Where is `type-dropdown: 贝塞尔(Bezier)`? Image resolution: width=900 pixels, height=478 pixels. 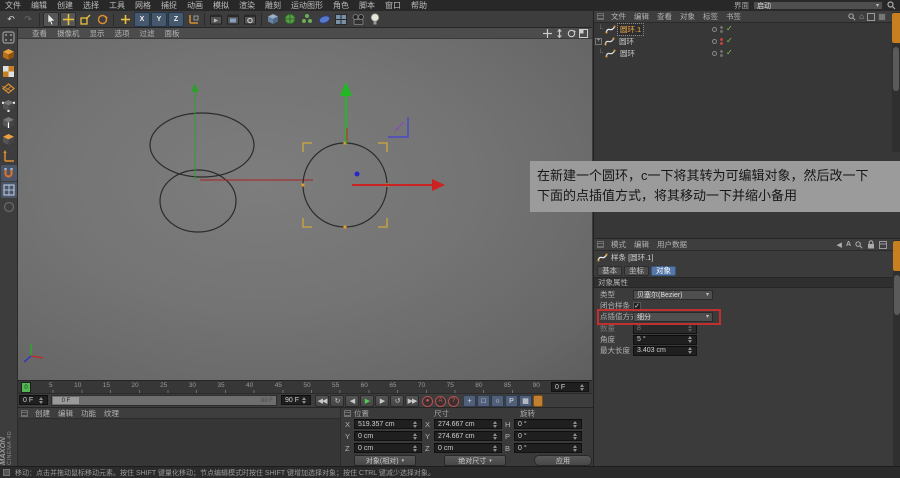
type-dropdown: 贝塞尔(Bezier) is located at coordinates (673, 294).